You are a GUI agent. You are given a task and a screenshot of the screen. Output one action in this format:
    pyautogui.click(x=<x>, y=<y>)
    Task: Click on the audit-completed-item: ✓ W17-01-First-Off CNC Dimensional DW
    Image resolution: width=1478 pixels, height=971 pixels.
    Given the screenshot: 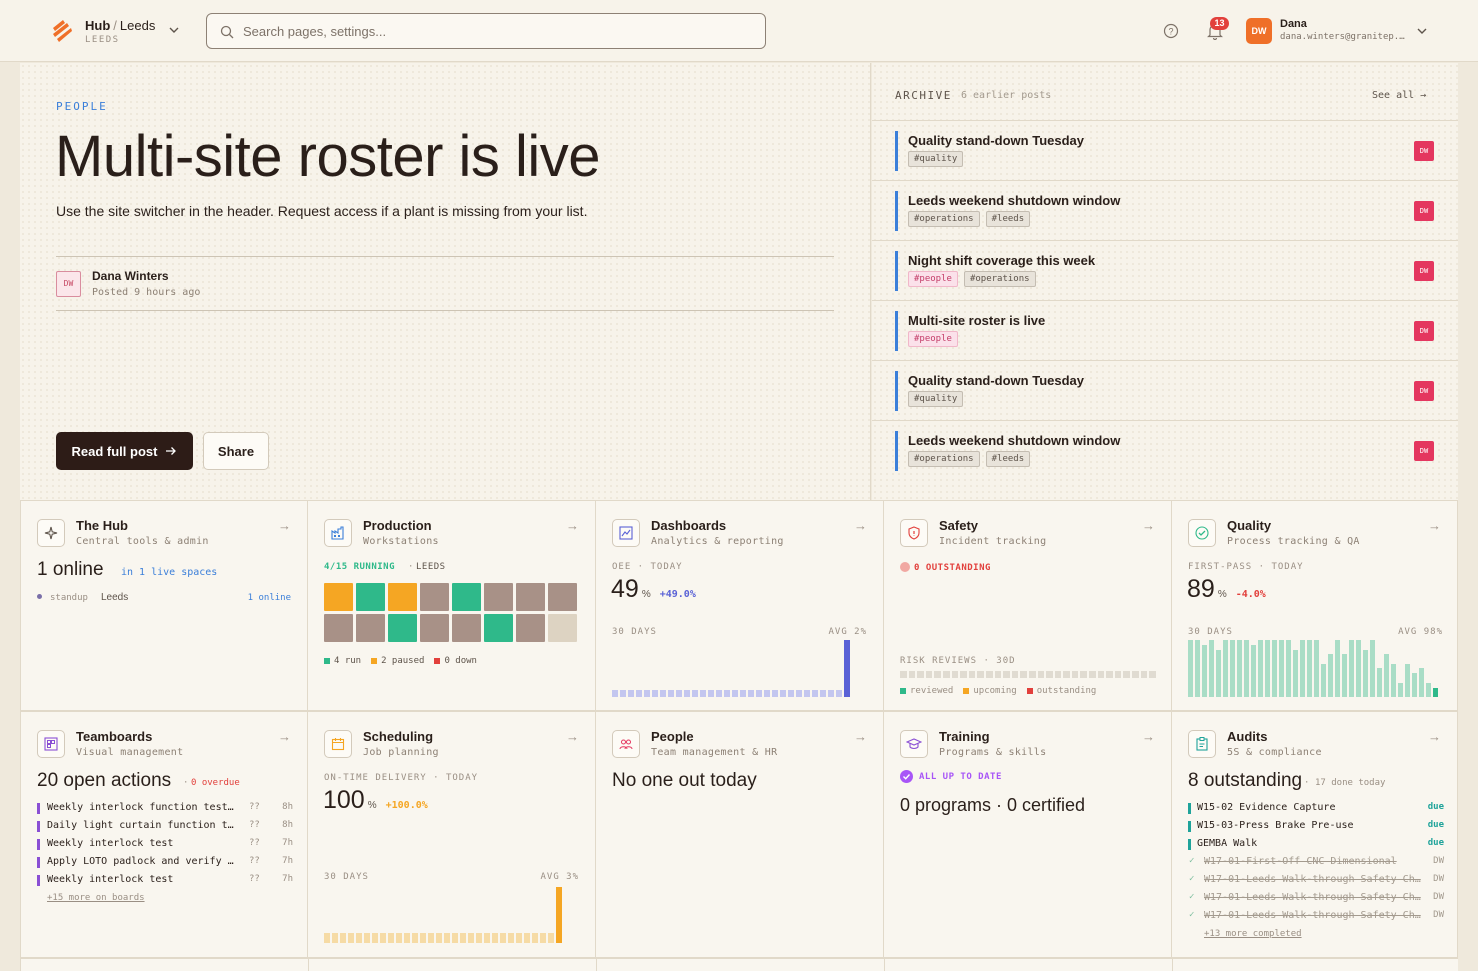 What is the action you would take?
    pyautogui.click(x=1316, y=865)
    